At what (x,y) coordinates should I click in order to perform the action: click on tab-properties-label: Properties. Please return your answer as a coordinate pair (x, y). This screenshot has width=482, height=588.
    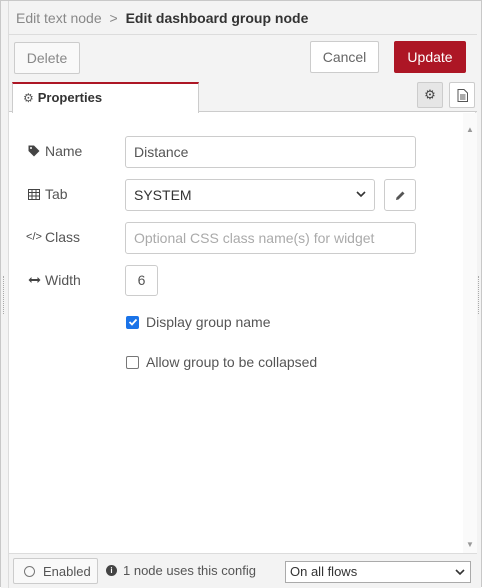
    Looking at the image, I should click on (70, 97).